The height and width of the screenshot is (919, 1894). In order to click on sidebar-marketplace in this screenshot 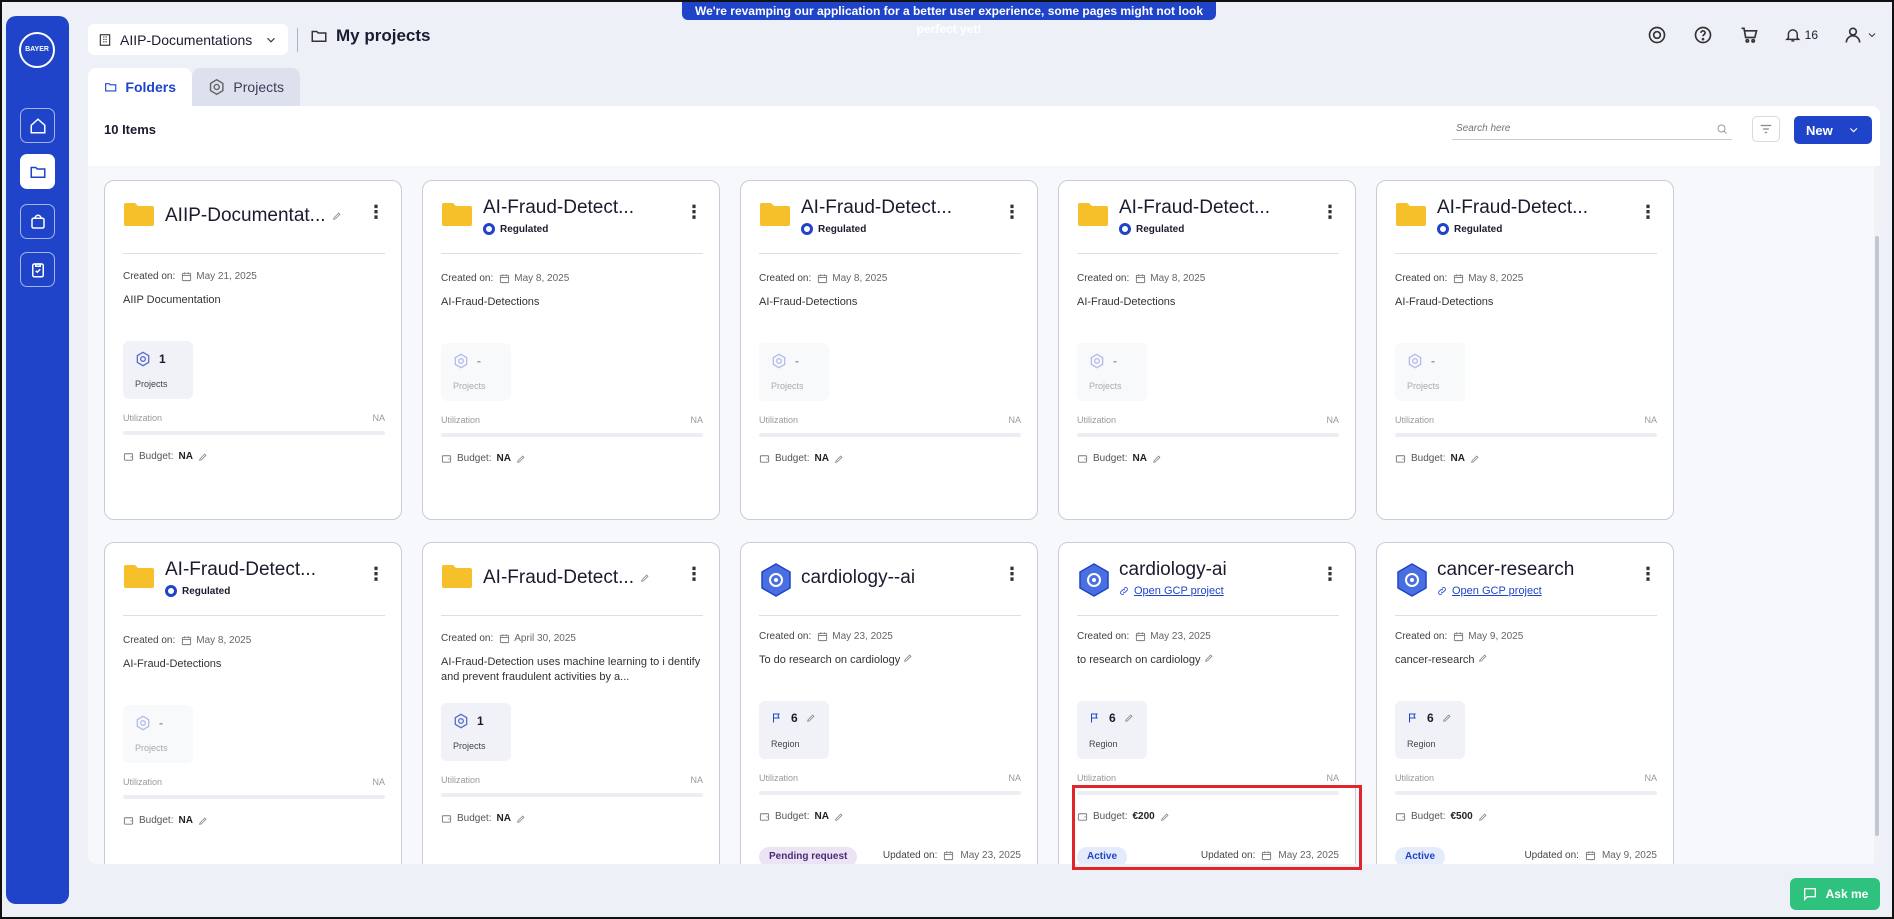, I will do `click(37, 221)`.